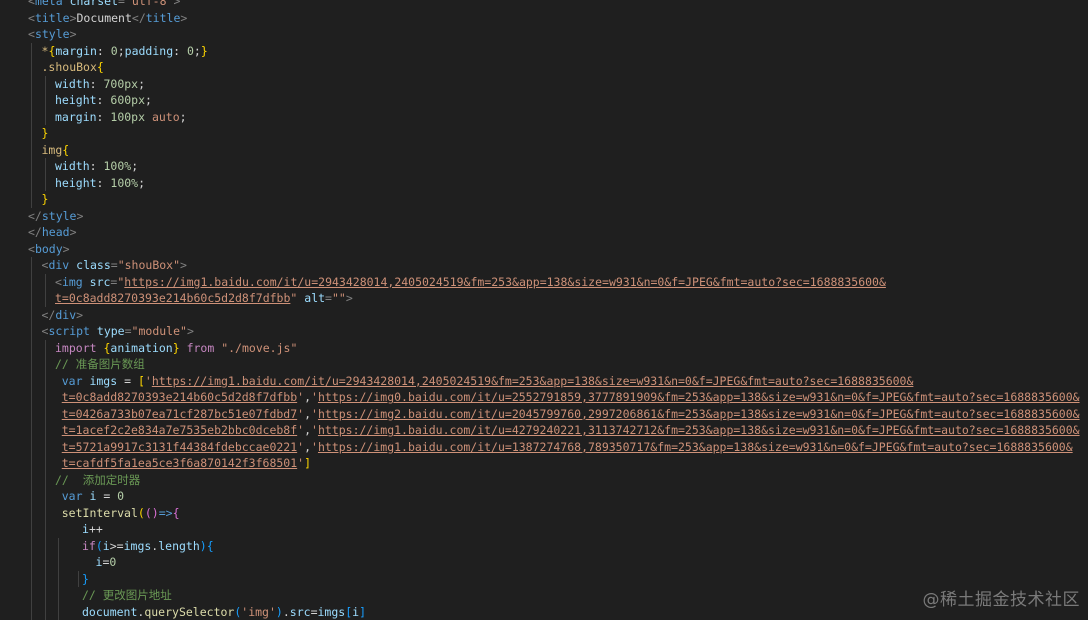  Describe the element at coordinates (72, 84) in the screenshot. I see `code-token: width` at that location.